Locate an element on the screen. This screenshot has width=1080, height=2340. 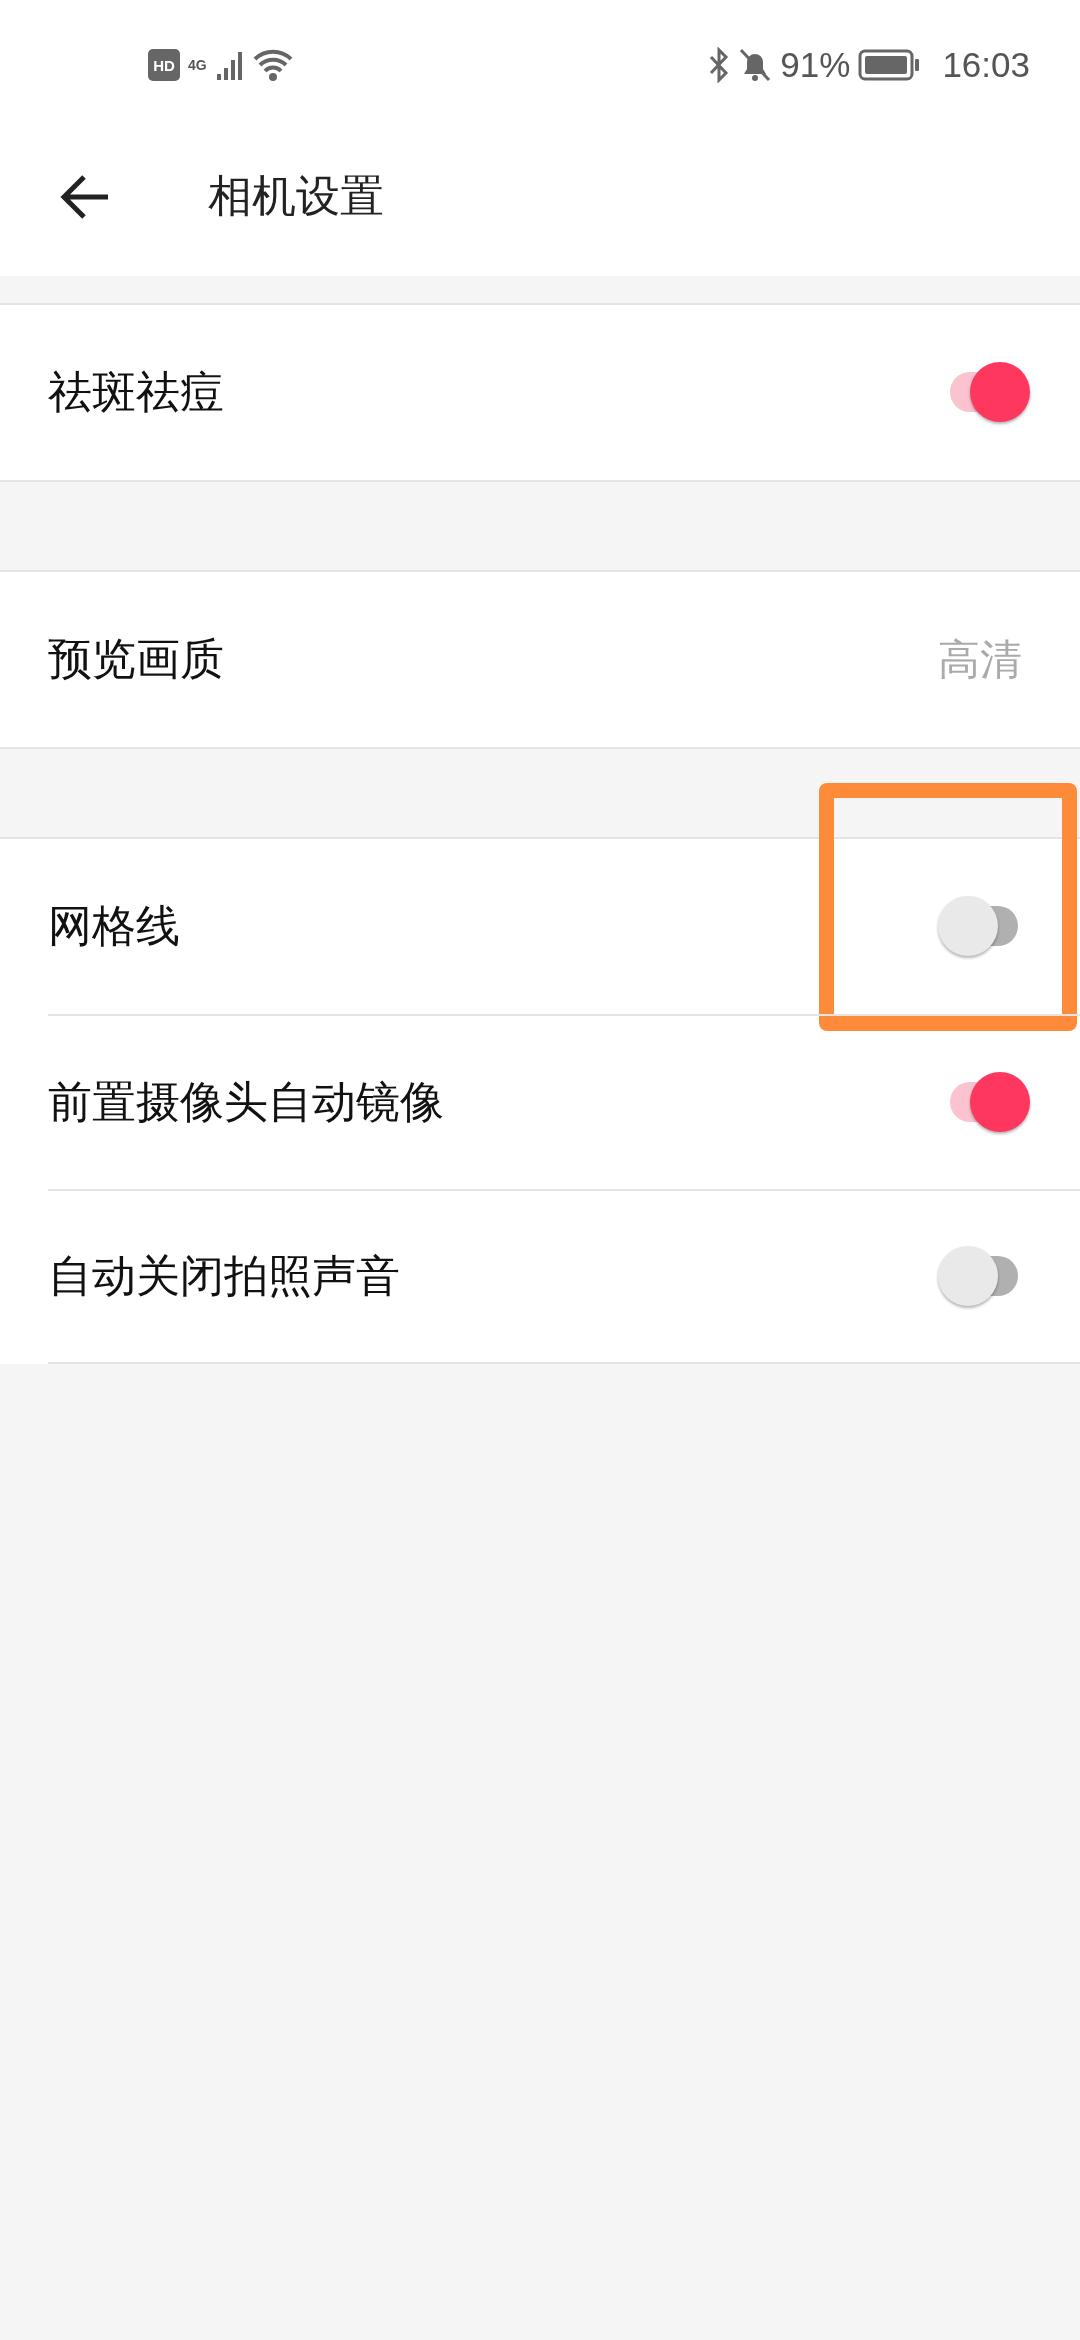
bluetooth-icon is located at coordinates (719, 64).